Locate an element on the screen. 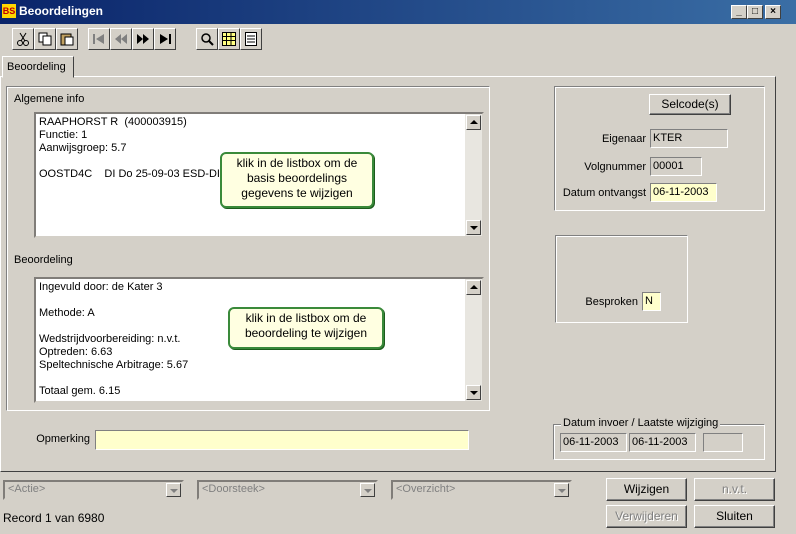 Image resolution: width=796 pixels, height=534 pixels. copy-button is located at coordinates (45, 39).